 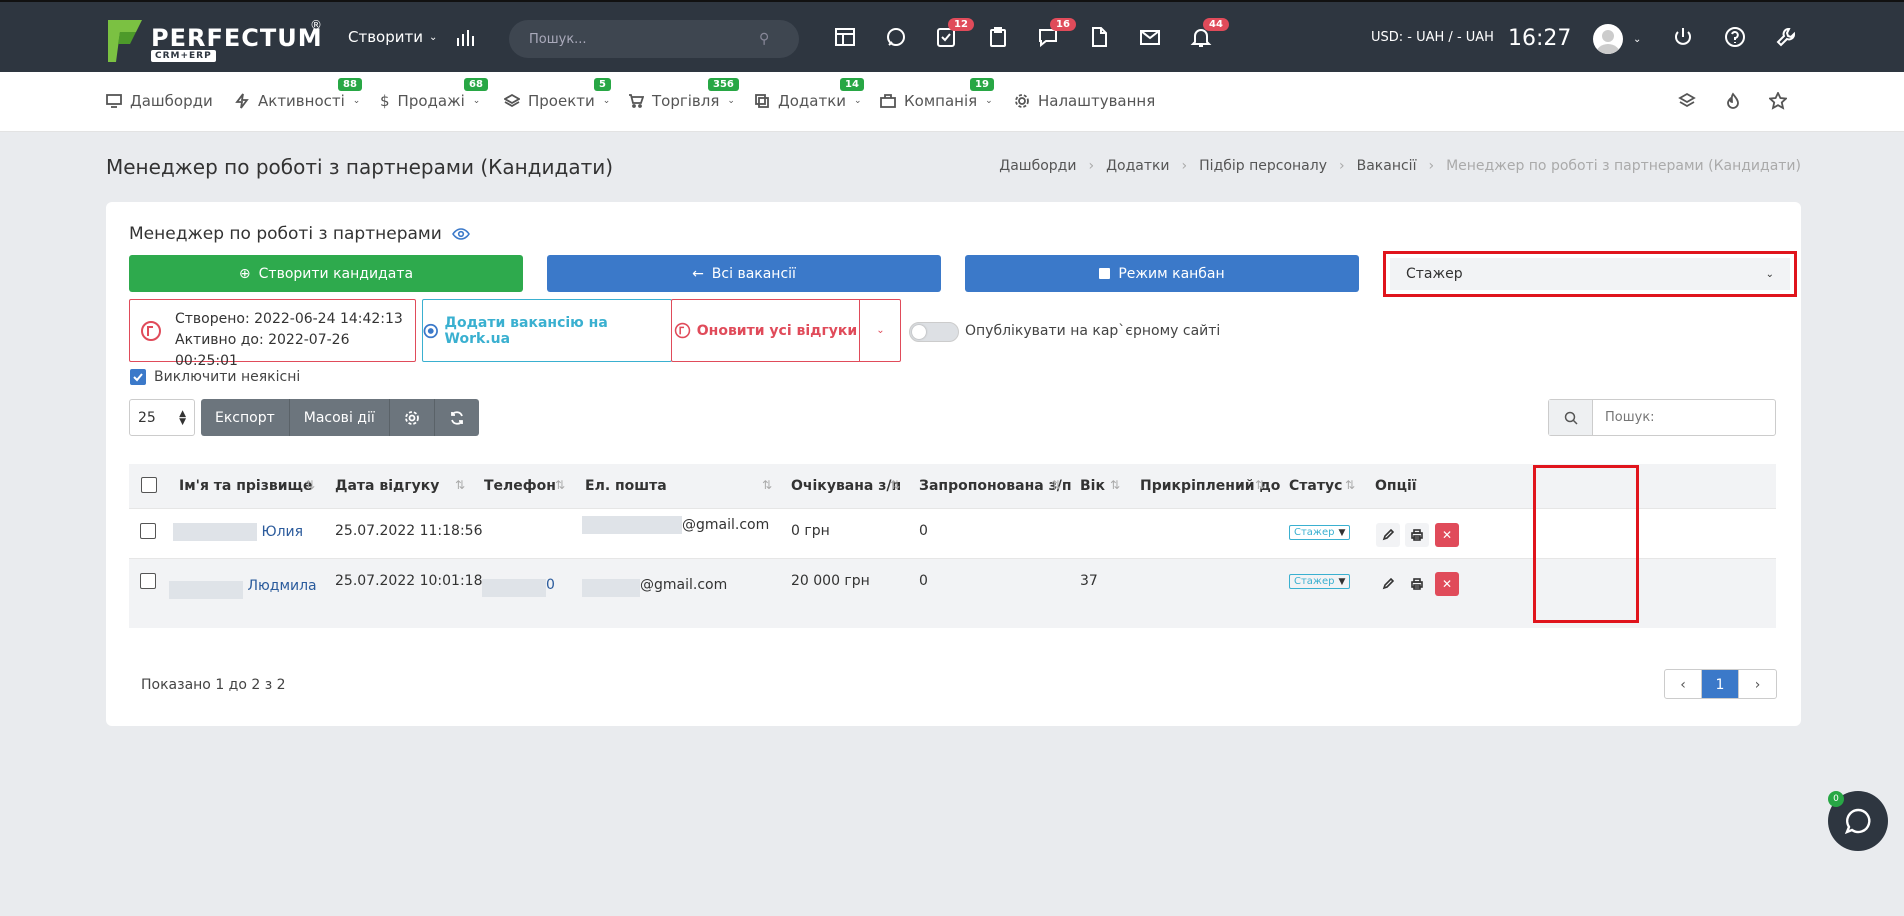 What do you see at coordinates (282, 532) in the screenshot?
I see `candidate-name-text: Юлия` at bounding box center [282, 532].